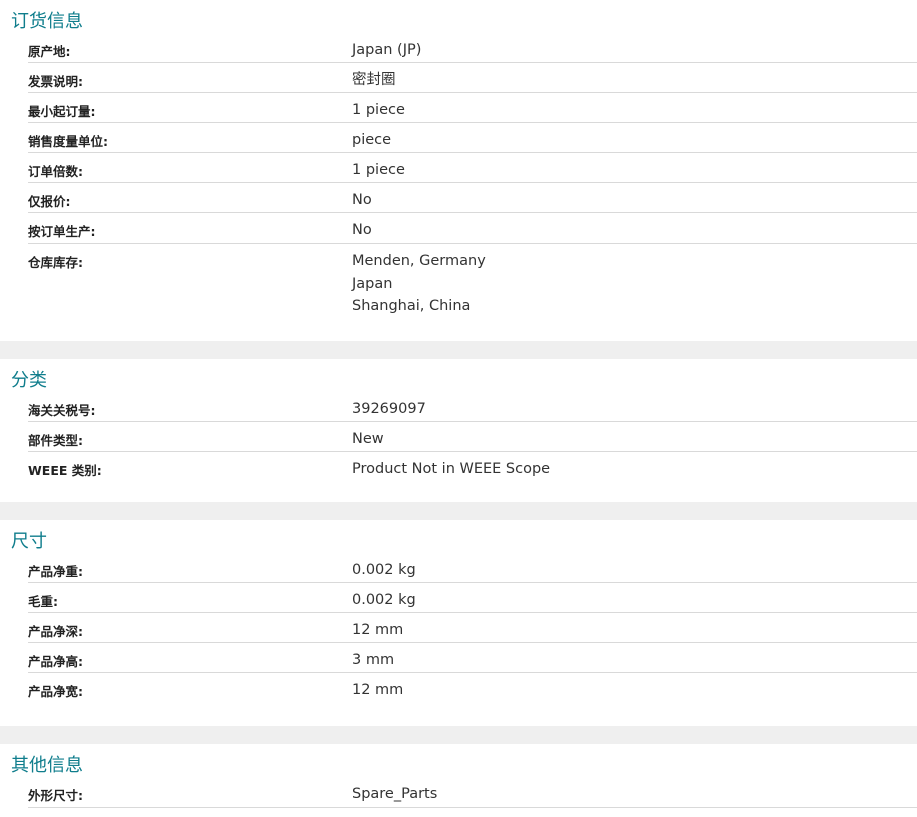 This screenshot has width=917, height=817. Describe the element at coordinates (472, 658) in the screenshot. I see `spec-row-net-height: 产品净高: 3 mm` at that location.